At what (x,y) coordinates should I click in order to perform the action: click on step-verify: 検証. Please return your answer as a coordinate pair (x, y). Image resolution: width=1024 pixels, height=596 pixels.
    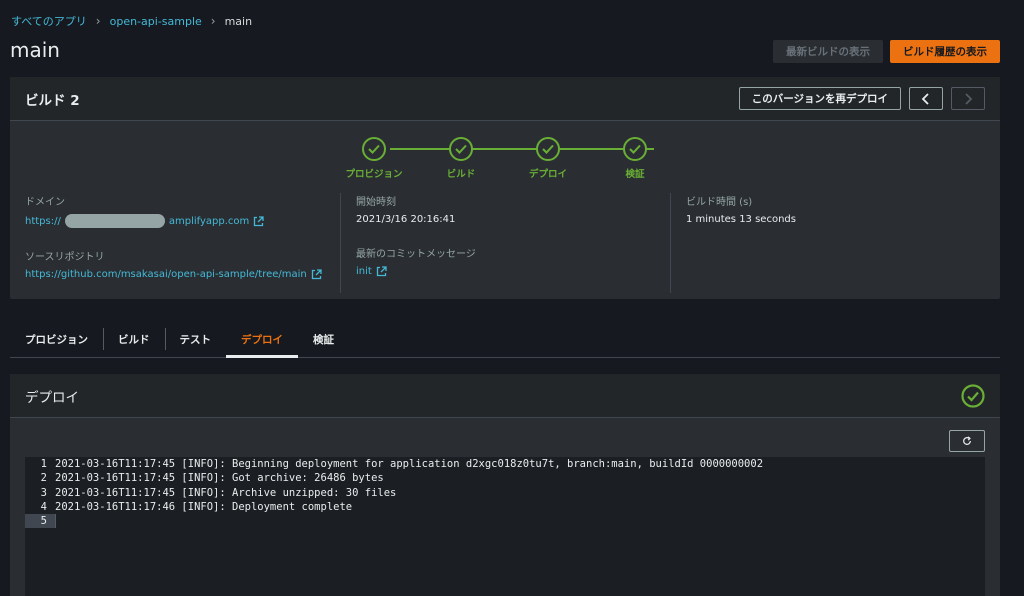
    Looking at the image, I should click on (635, 158).